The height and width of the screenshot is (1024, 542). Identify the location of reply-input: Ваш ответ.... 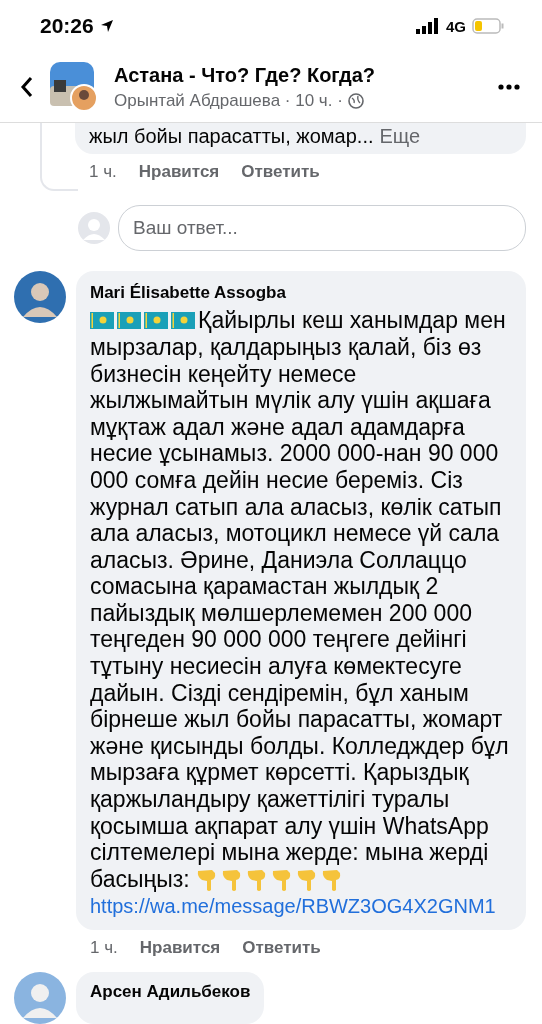
(322, 228).